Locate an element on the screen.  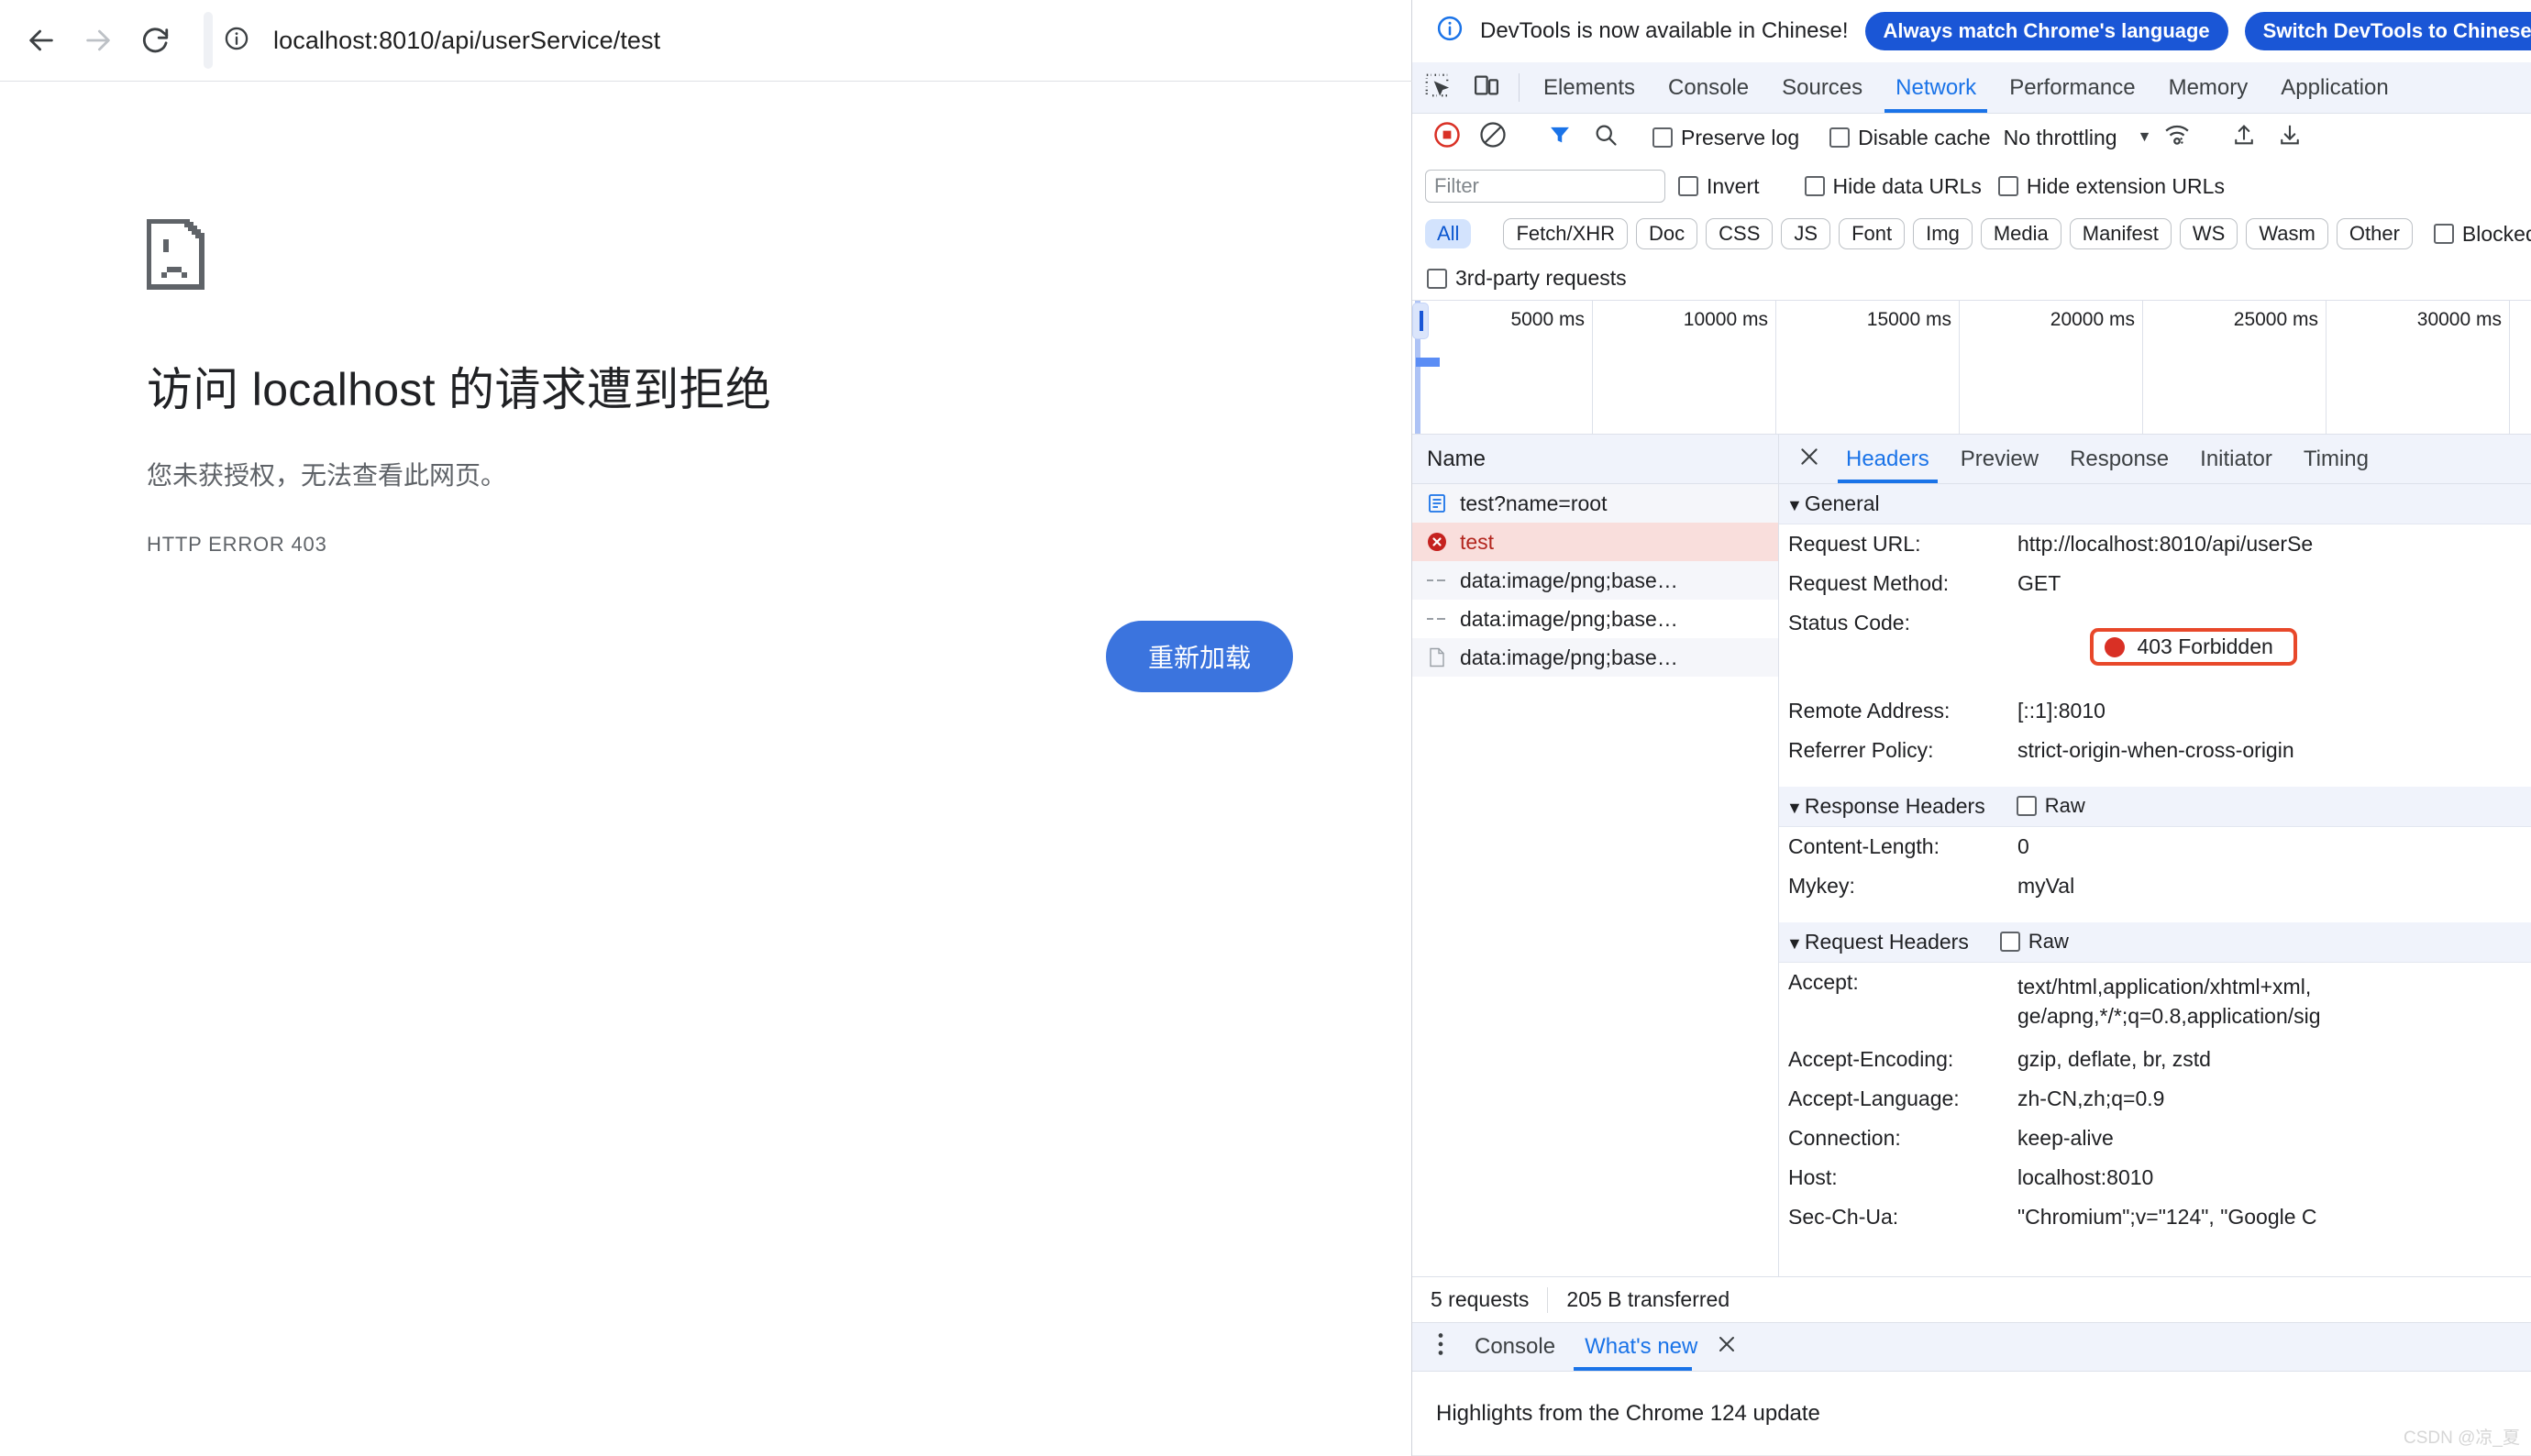
close-detail-button is located at coordinates (1809, 459).